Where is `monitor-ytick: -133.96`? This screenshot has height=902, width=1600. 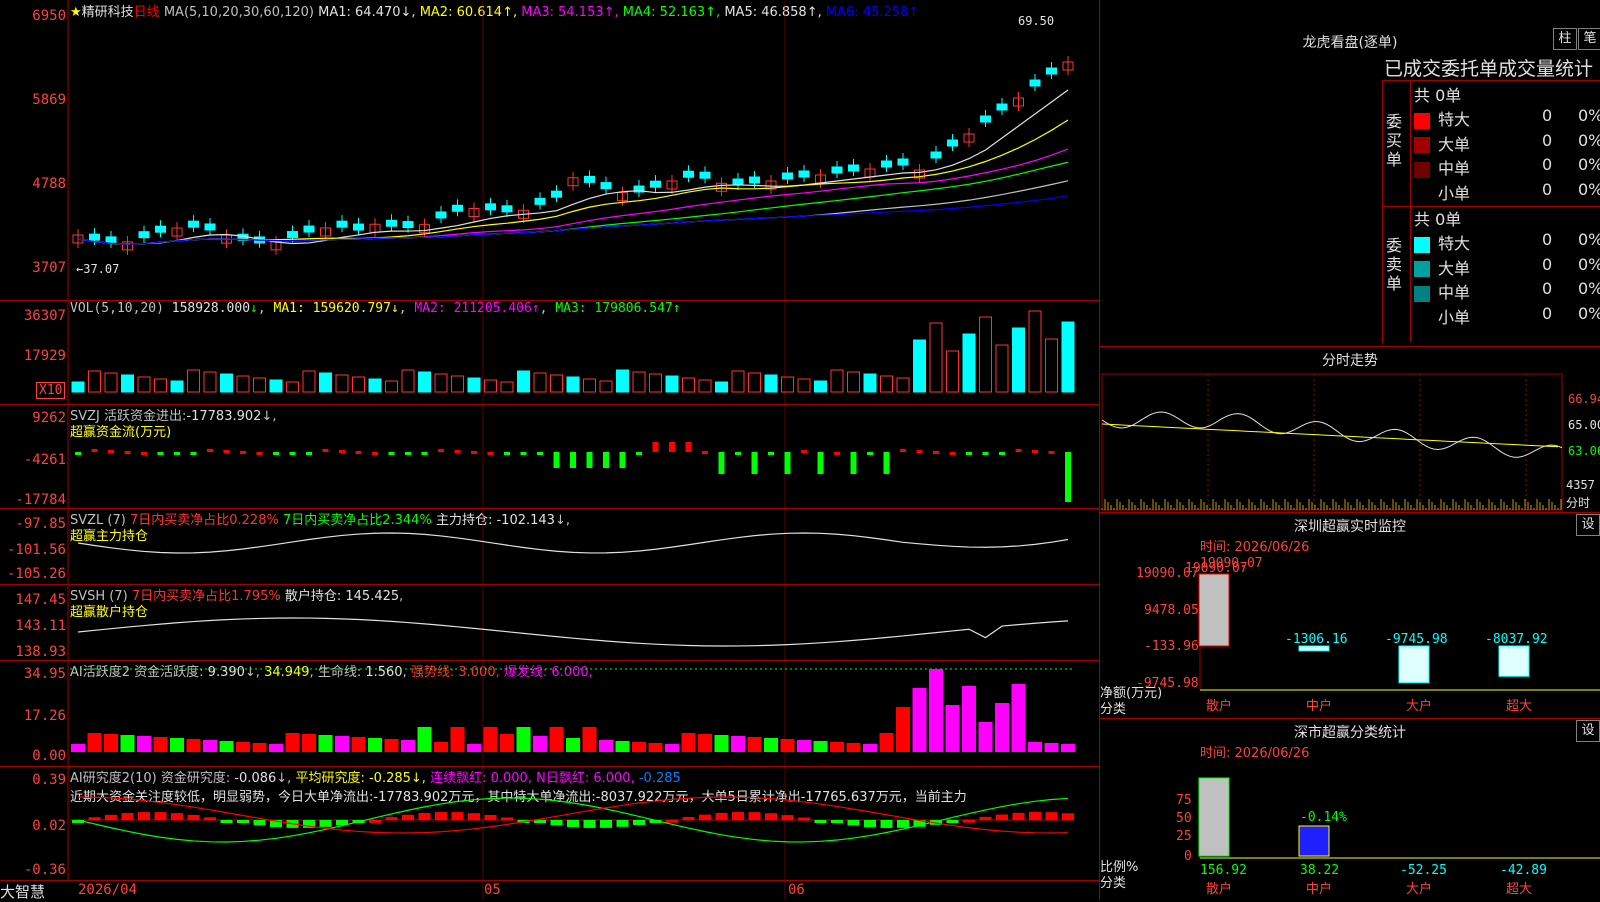
monitor-ytick: -133.96 is located at coordinates (1171, 646).